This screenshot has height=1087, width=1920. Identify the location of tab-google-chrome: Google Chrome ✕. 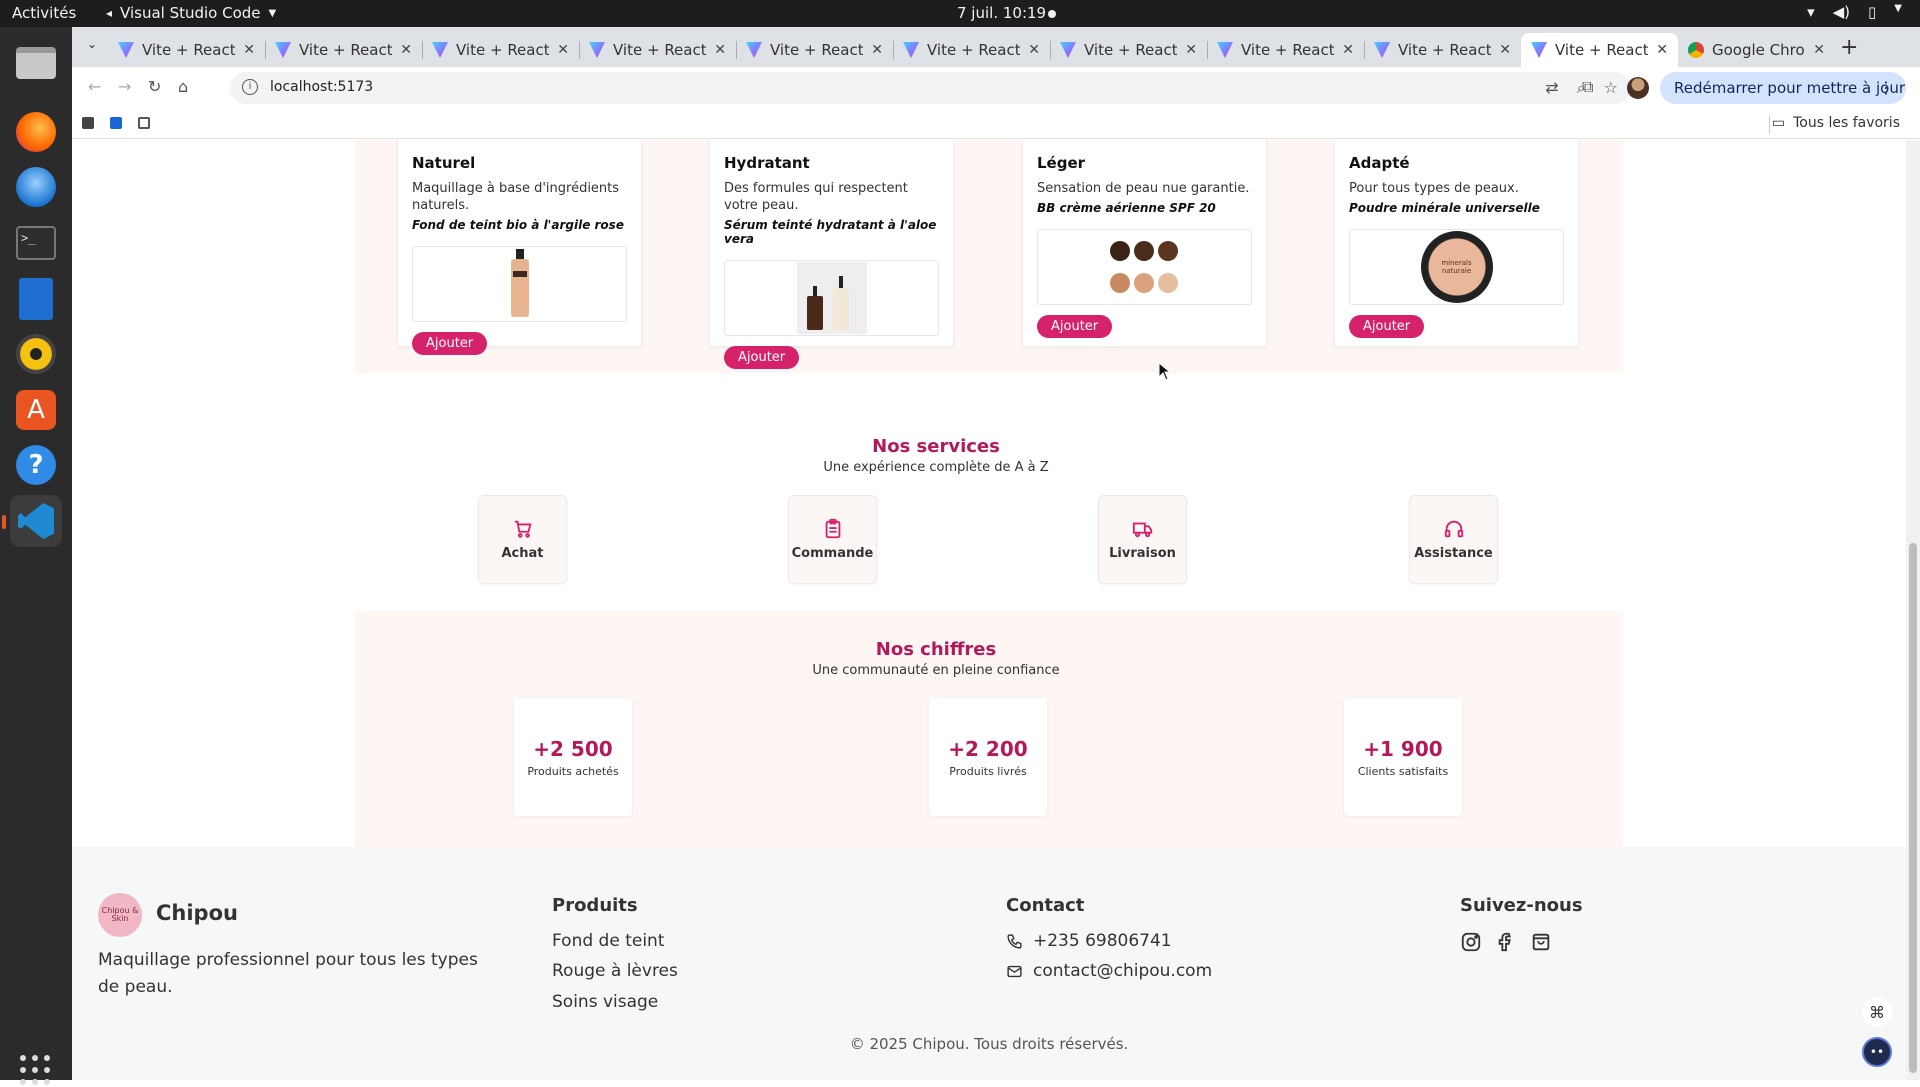
(1756, 50).